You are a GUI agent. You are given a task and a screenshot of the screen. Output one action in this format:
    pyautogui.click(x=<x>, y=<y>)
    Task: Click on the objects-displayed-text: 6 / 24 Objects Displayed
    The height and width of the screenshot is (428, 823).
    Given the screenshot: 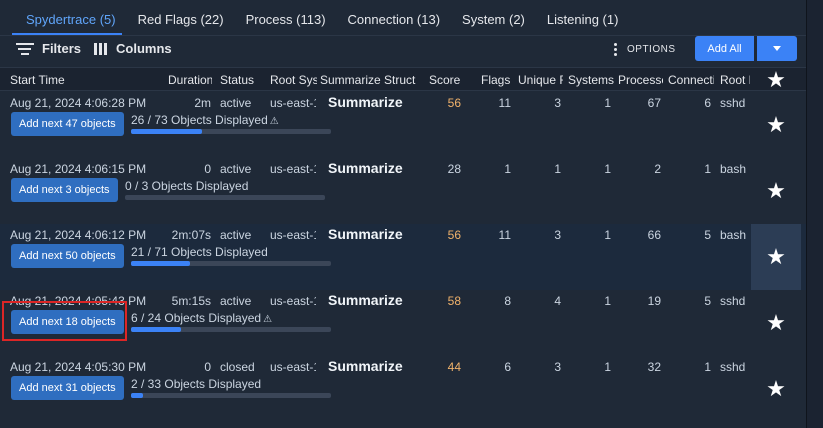 What is the action you would take?
    pyautogui.click(x=196, y=318)
    